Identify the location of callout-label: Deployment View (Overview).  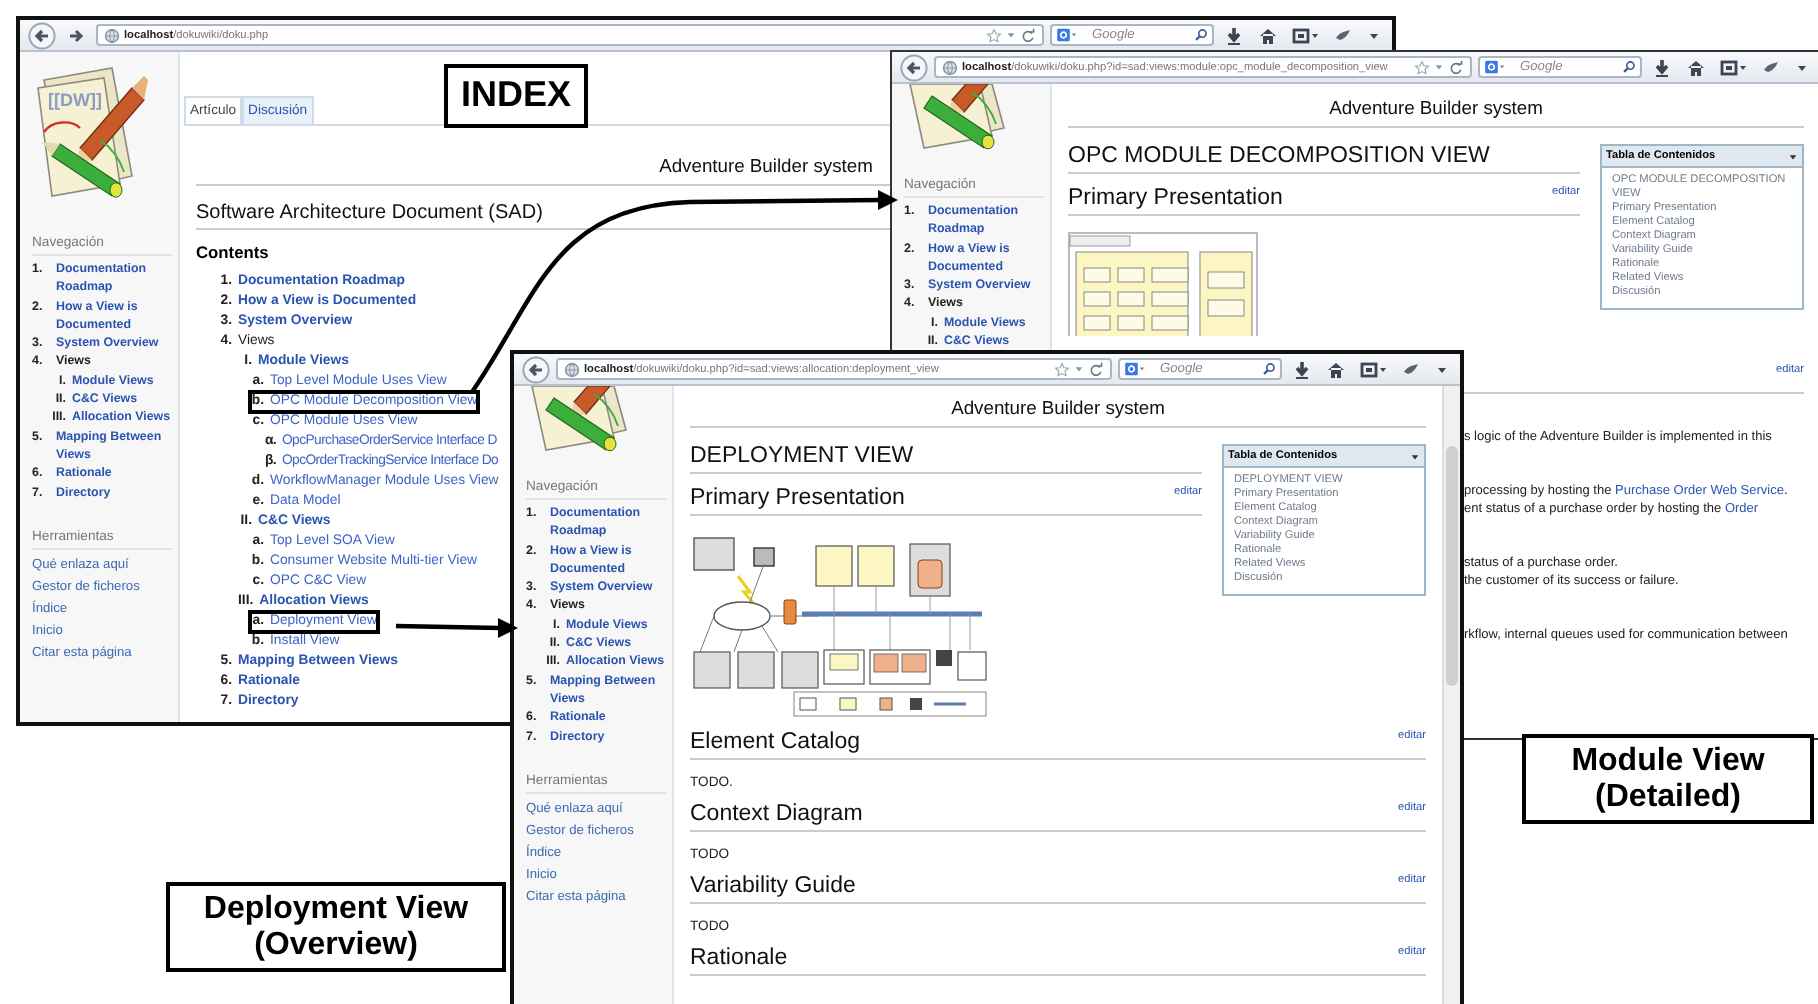
(336, 927).